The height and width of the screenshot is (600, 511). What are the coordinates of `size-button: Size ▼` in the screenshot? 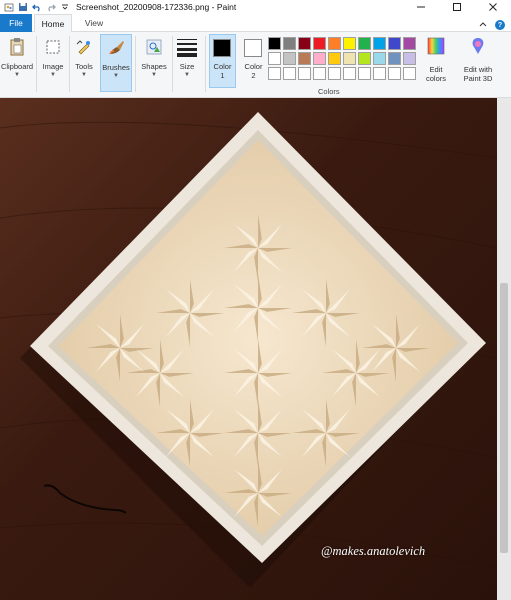 It's located at (187, 63).